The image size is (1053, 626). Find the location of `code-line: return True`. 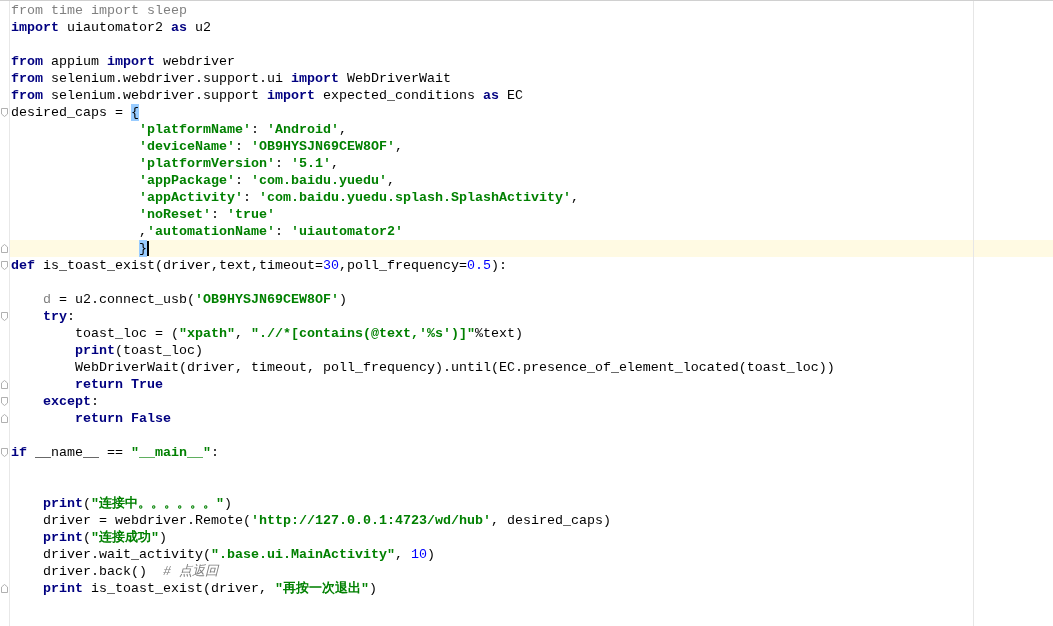

code-line: return True is located at coordinates (118, 384).